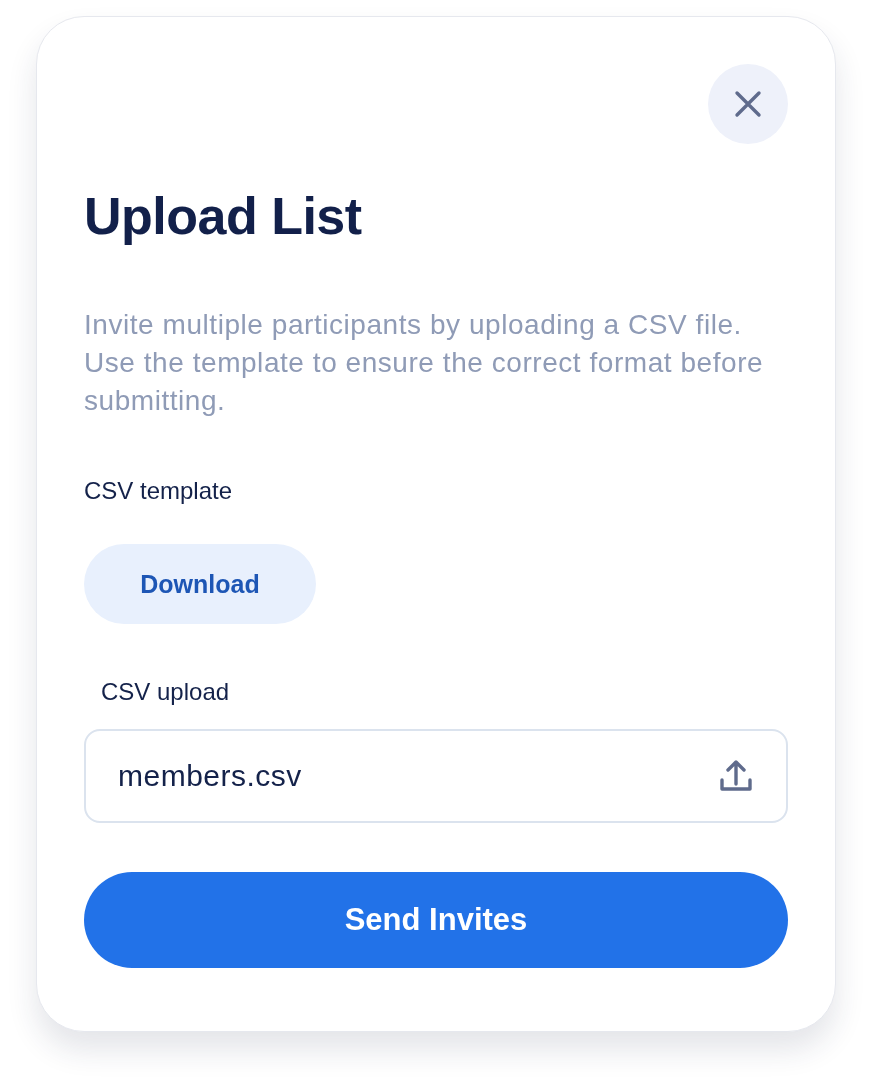  I want to click on field-label: CSV template, so click(159, 491).